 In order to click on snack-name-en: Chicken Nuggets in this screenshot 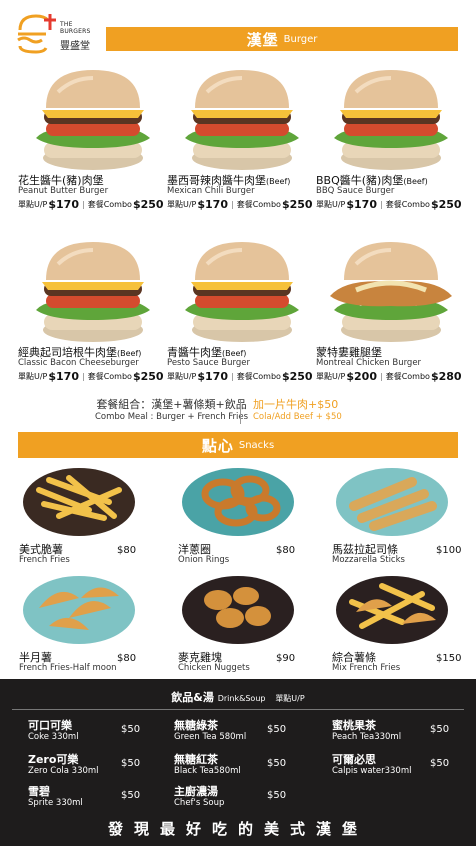, I will do `click(214, 668)`.